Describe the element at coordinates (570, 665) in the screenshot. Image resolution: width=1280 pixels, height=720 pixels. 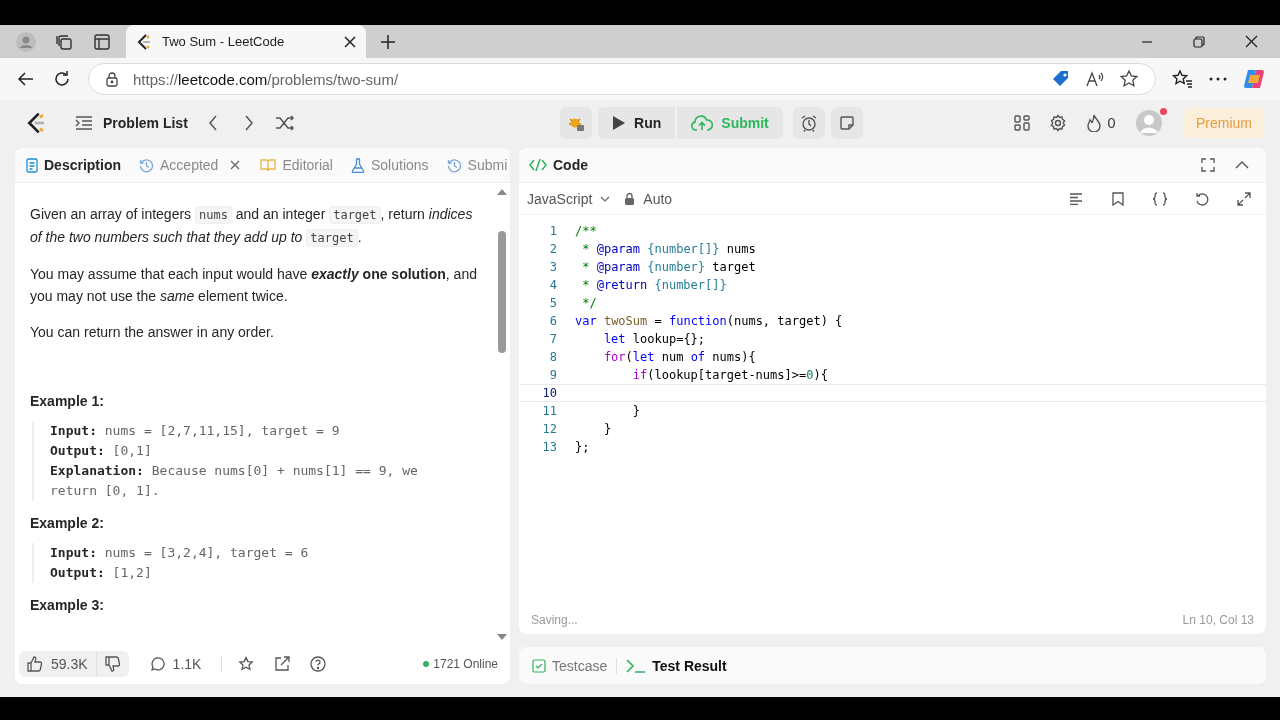
I see `panel-tab: Testcase` at that location.